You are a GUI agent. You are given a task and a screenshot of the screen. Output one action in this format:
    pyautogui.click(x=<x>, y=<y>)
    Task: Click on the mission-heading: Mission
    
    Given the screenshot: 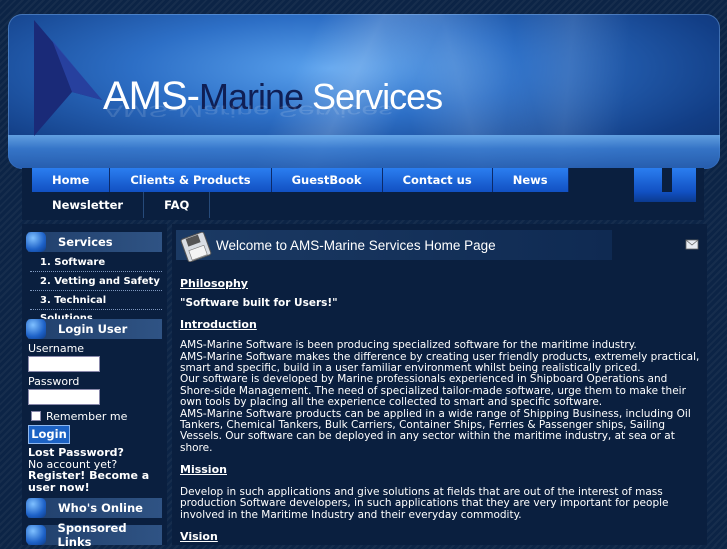 What is the action you would take?
    pyautogui.click(x=203, y=470)
    